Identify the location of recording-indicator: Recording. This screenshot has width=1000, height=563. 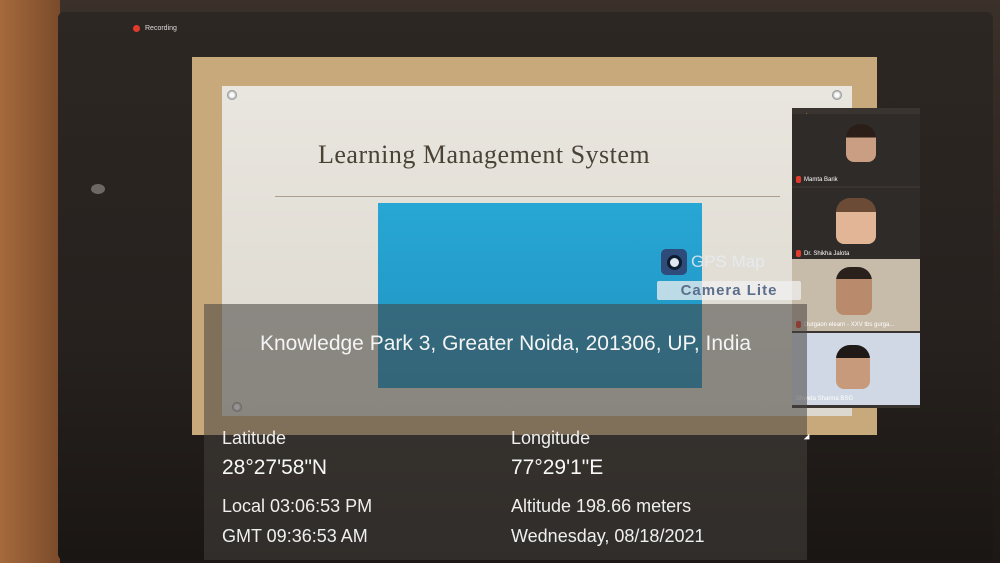
(155, 28).